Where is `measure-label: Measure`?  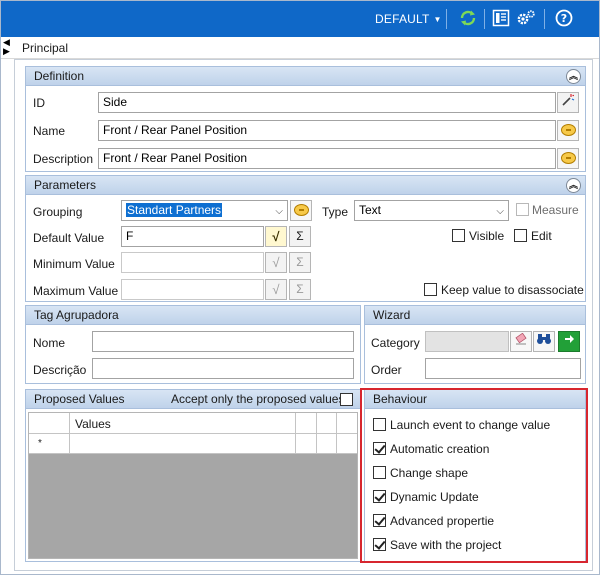
measure-label: Measure is located at coordinates (555, 210).